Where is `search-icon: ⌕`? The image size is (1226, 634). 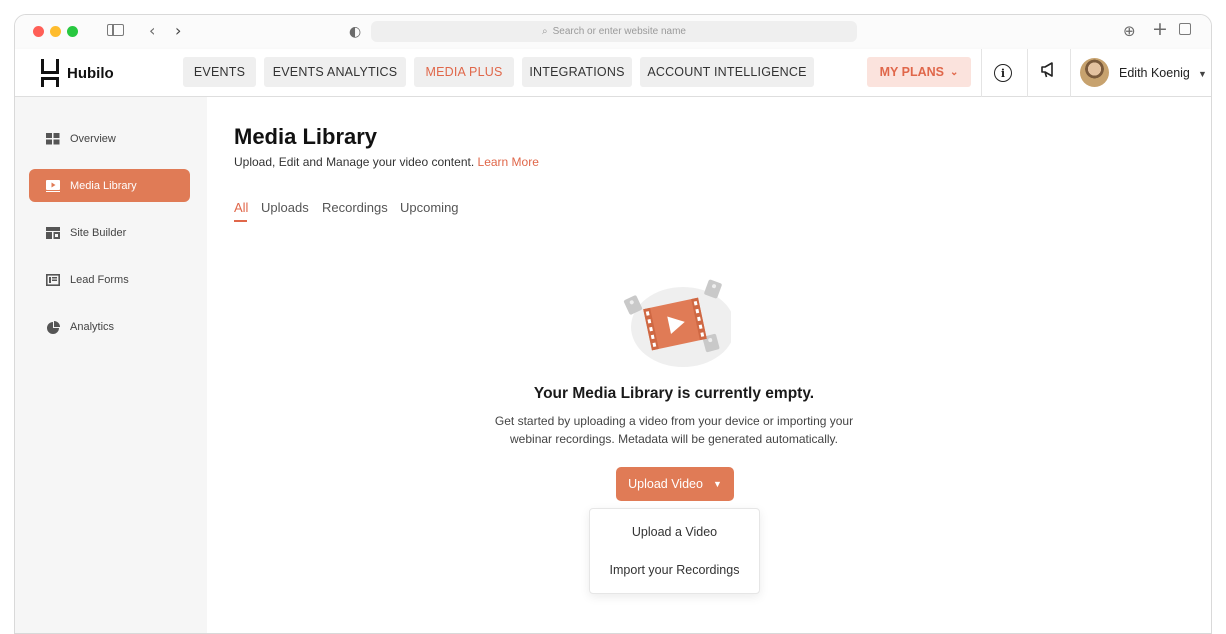
search-icon: ⌕ is located at coordinates (544, 31).